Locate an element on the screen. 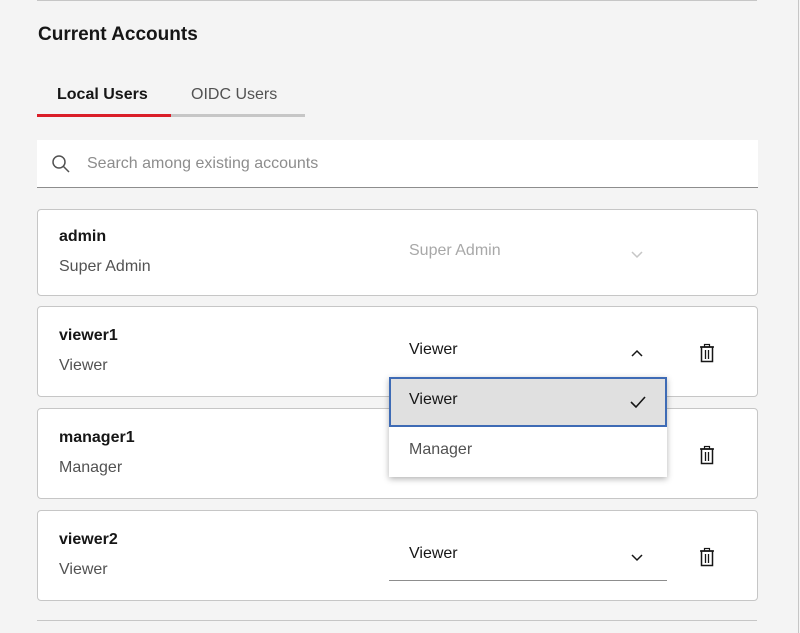 The width and height of the screenshot is (800, 633). role-select-disabled: Super Admin is located at coordinates (528, 254).